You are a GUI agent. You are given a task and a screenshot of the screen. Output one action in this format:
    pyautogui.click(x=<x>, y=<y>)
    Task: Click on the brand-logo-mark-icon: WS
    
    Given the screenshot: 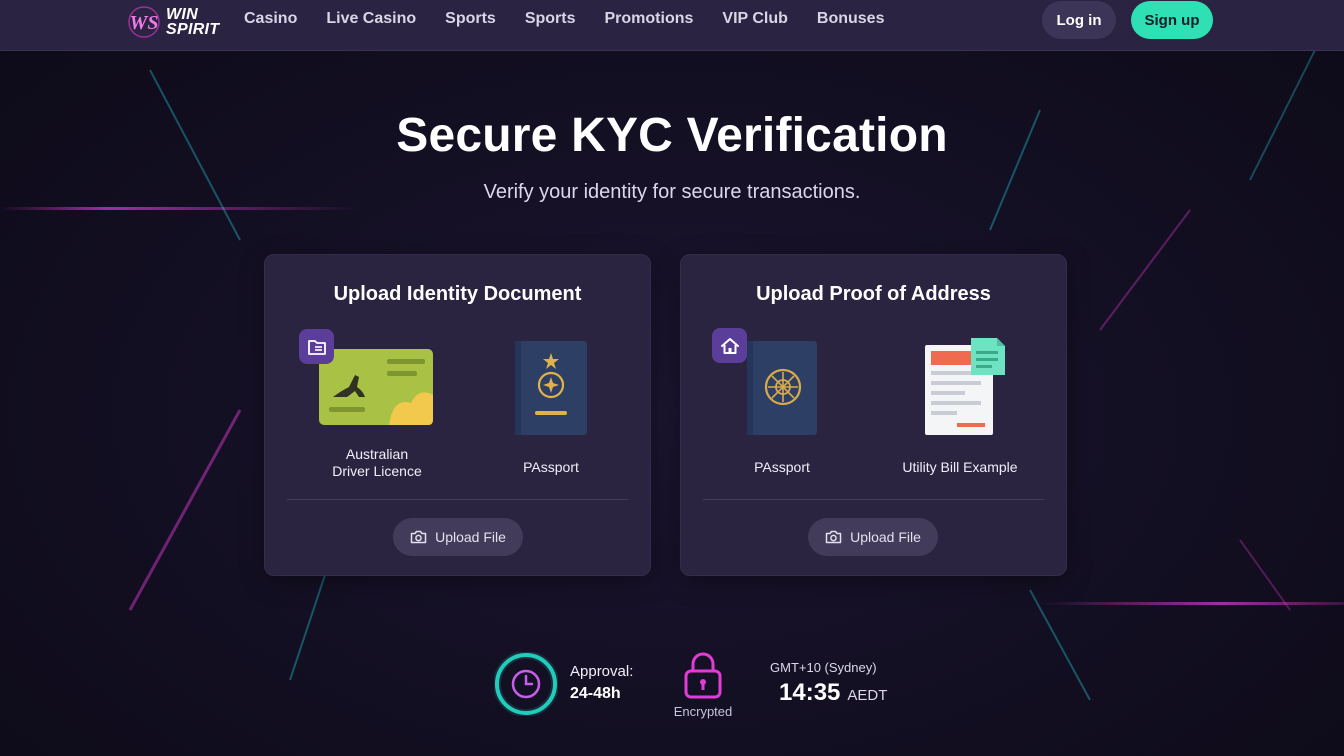 What is the action you would take?
    pyautogui.click(x=144, y=22)
    